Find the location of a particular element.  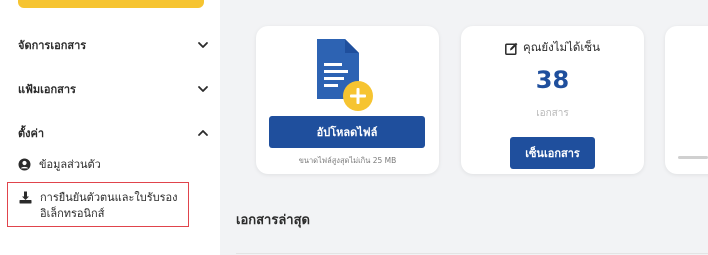

settings-item-profile: ข้อมูลส่วนตัว is located at coordinates (59, 164).